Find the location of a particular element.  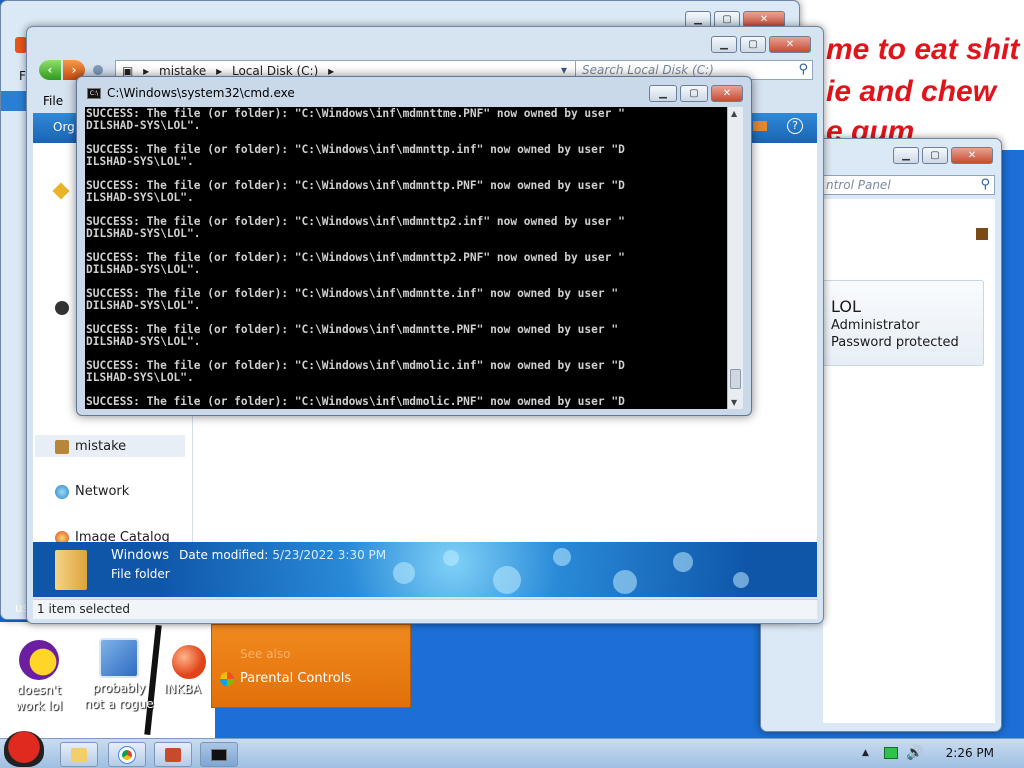

status-bar: 1 item selected is located at coordinates (425, 609).